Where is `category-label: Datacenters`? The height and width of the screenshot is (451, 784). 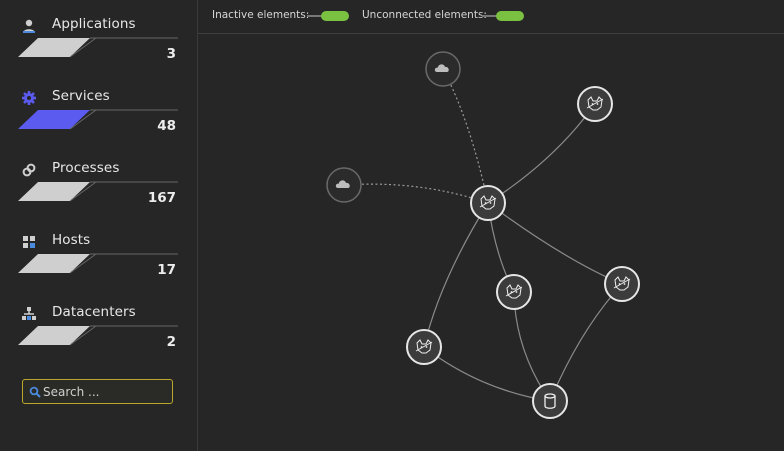 category-label: Datacenters is located at coordinates (94, 312).